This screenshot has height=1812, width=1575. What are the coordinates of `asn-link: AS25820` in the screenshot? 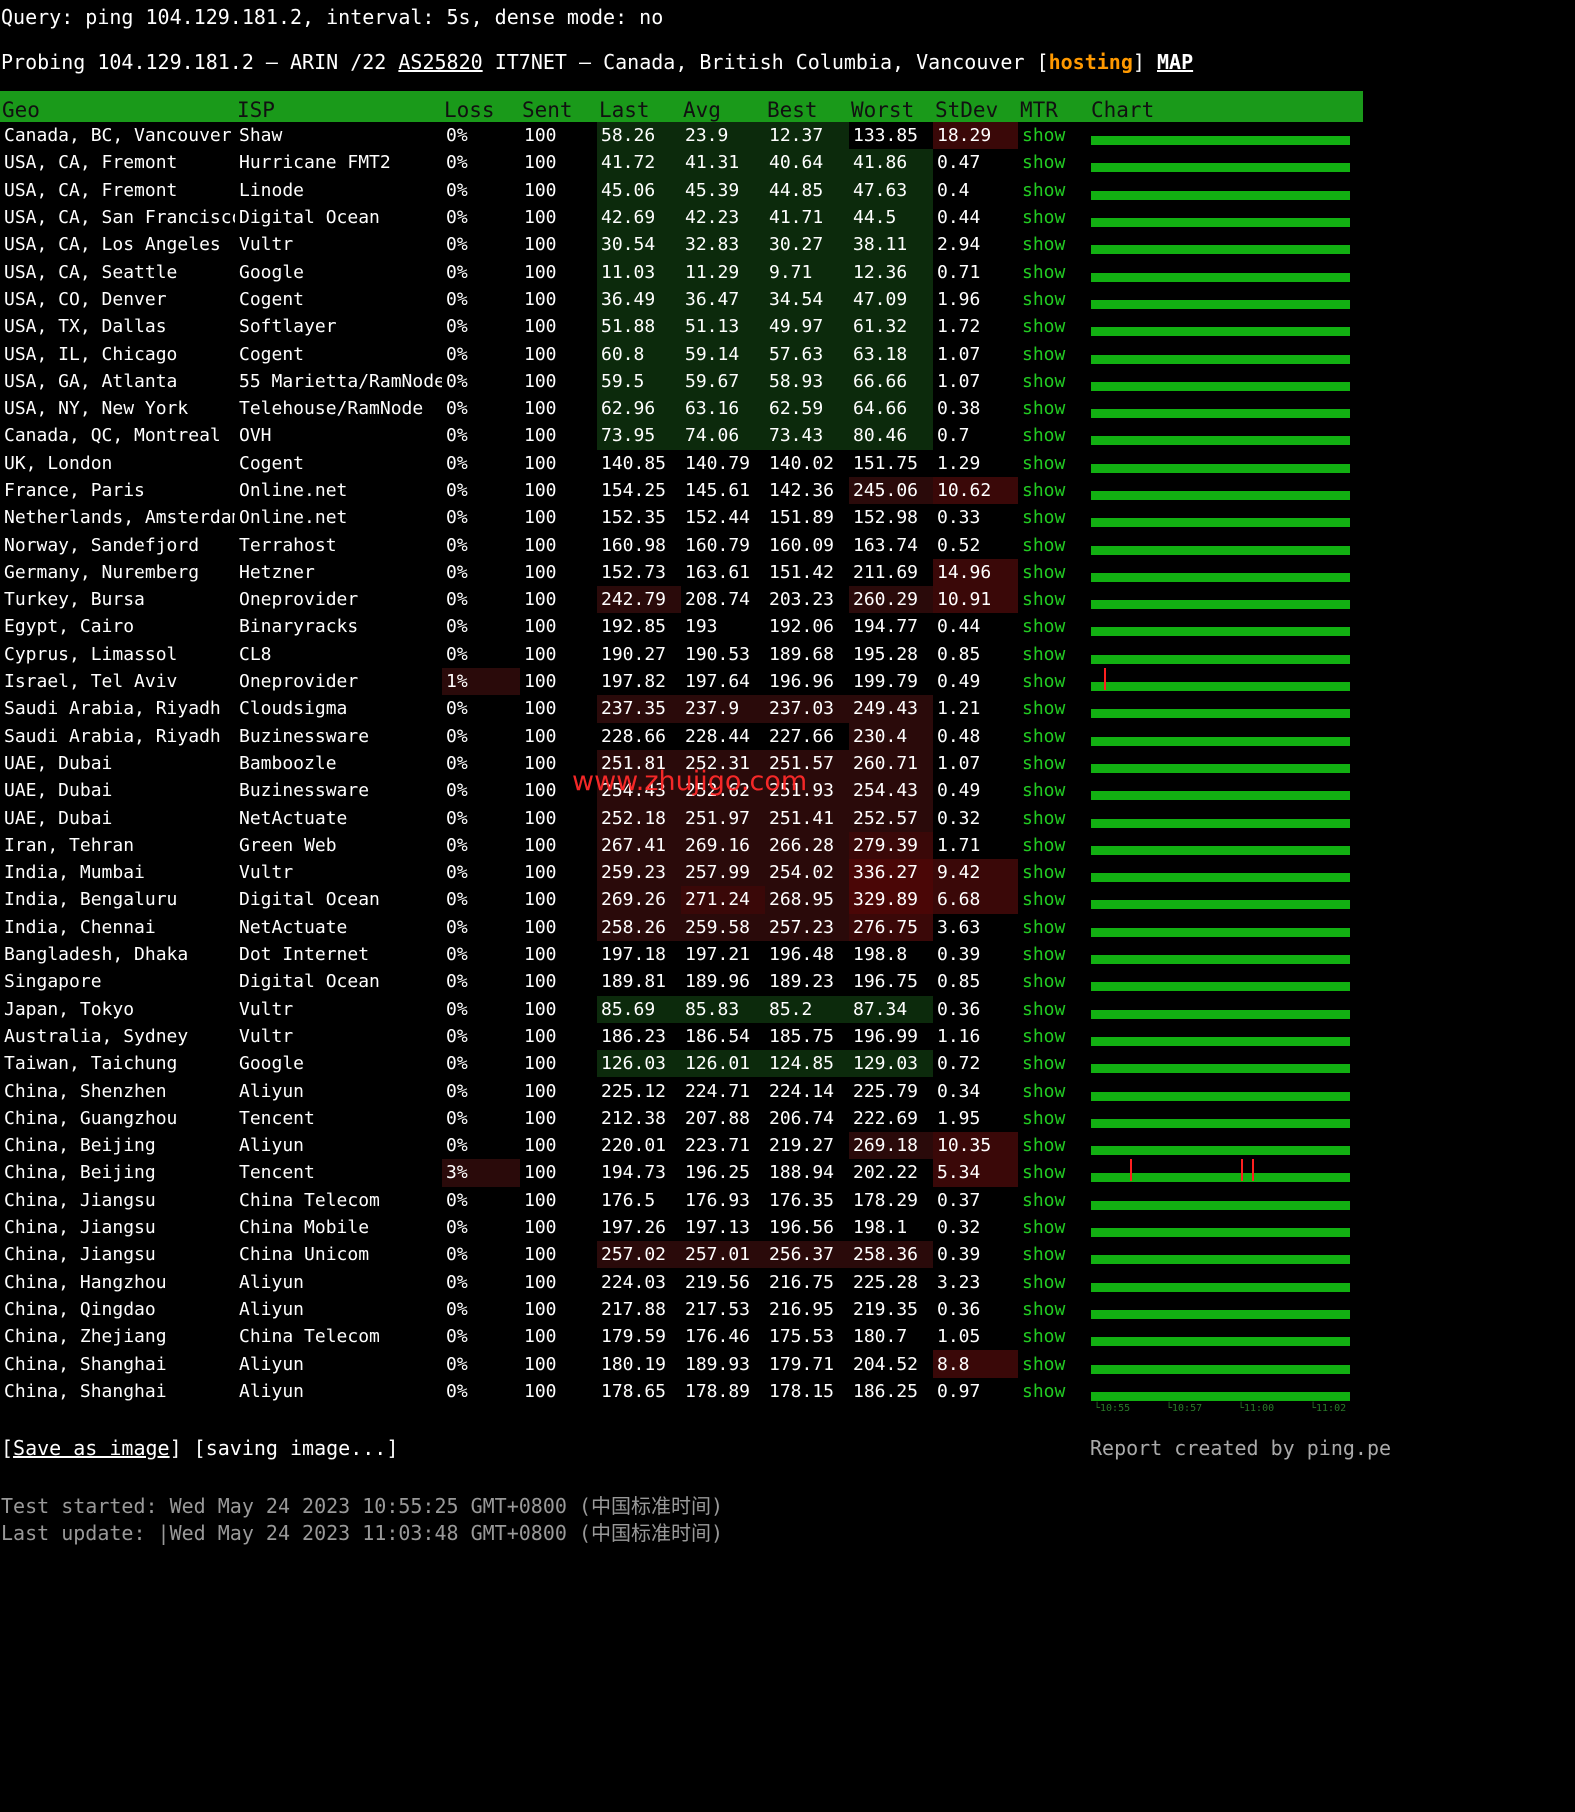 It's located at (440, 62).